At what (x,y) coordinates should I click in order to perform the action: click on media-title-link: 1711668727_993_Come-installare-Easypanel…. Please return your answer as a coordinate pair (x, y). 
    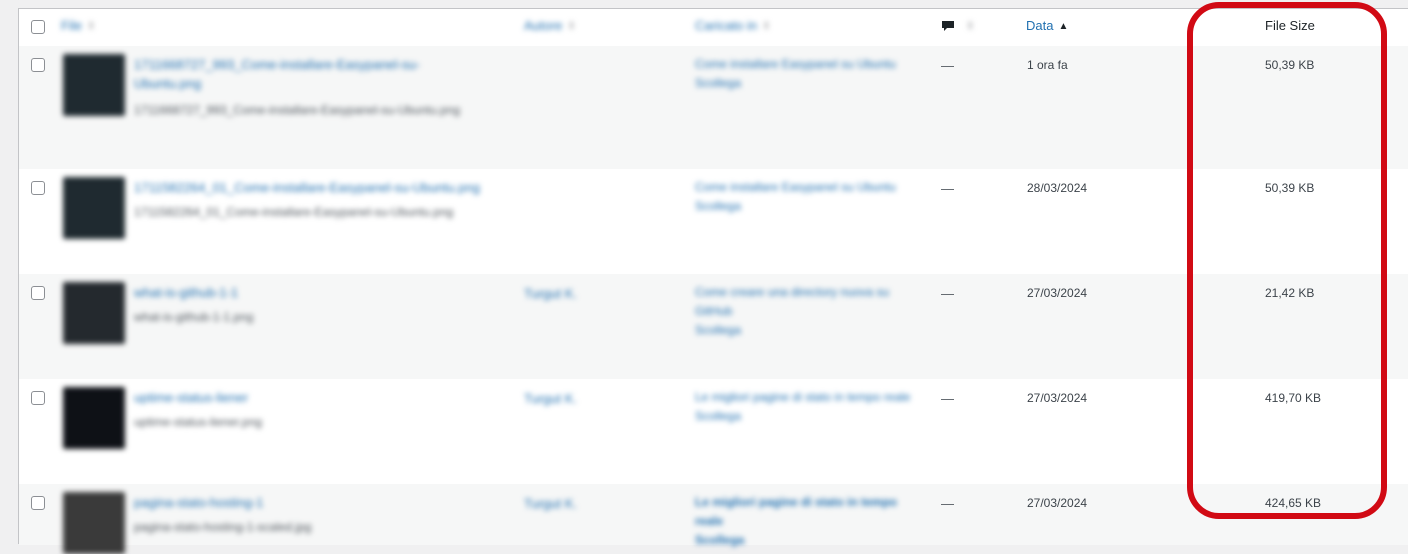
    Looking at the image, I should click on (294, 74).